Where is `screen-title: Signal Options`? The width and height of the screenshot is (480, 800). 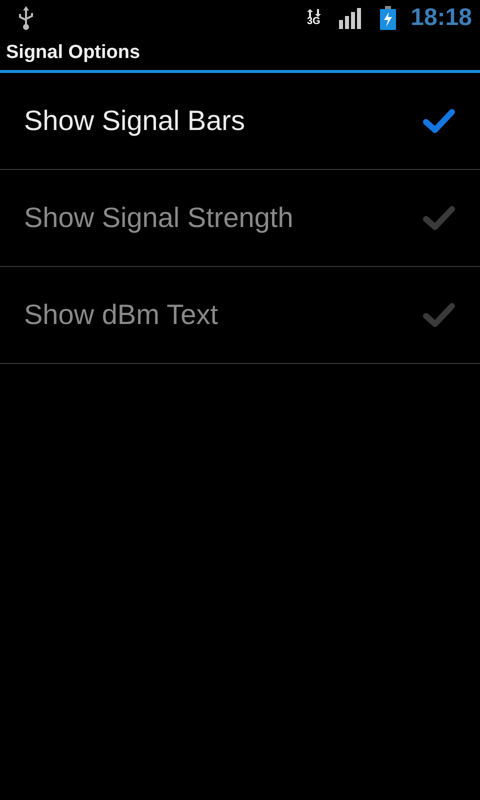 screen-title: Signal Options is located at coordinates (73, 53).